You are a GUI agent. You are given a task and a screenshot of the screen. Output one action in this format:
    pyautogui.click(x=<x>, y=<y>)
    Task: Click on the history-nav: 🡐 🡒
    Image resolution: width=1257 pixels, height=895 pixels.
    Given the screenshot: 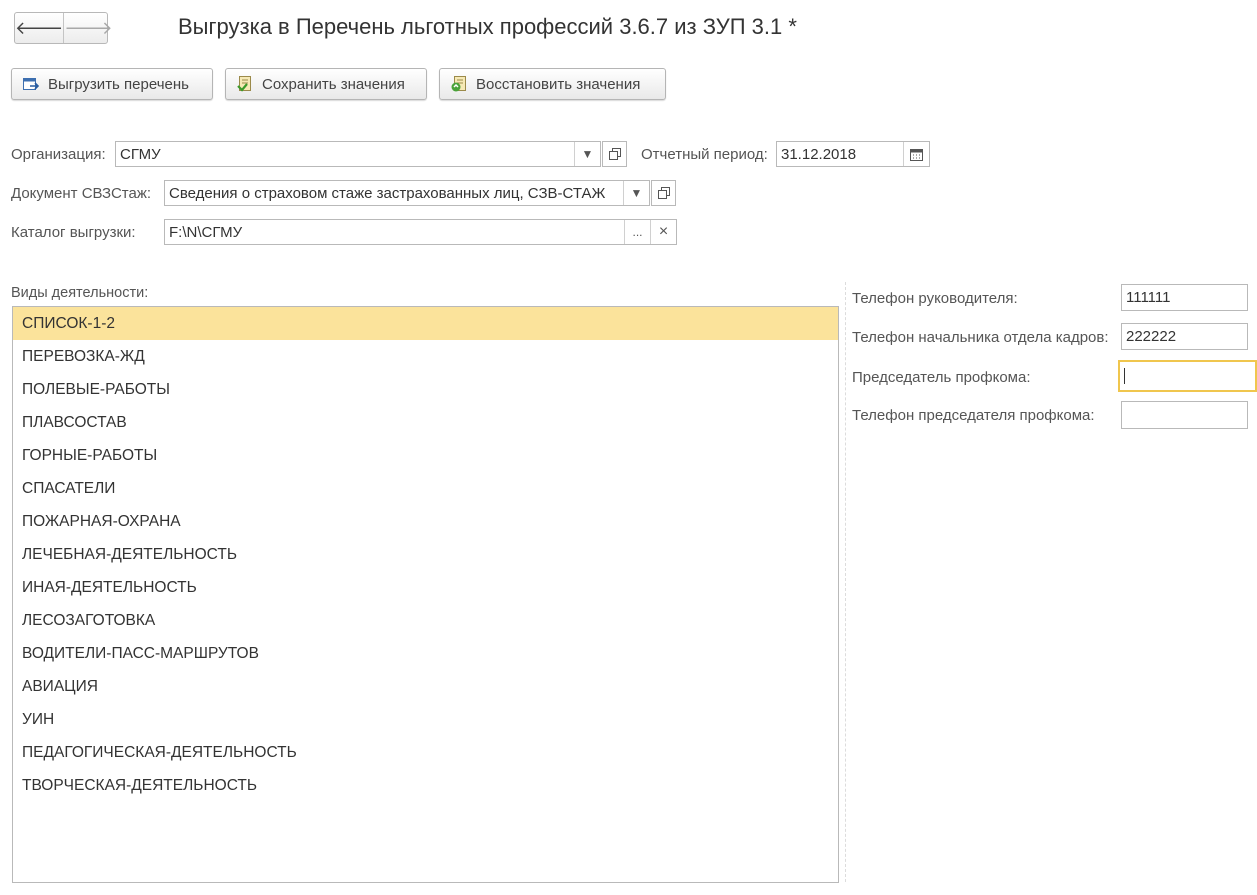 What is the action you would take?
    pyautogui.click(x=63, y=28)
    